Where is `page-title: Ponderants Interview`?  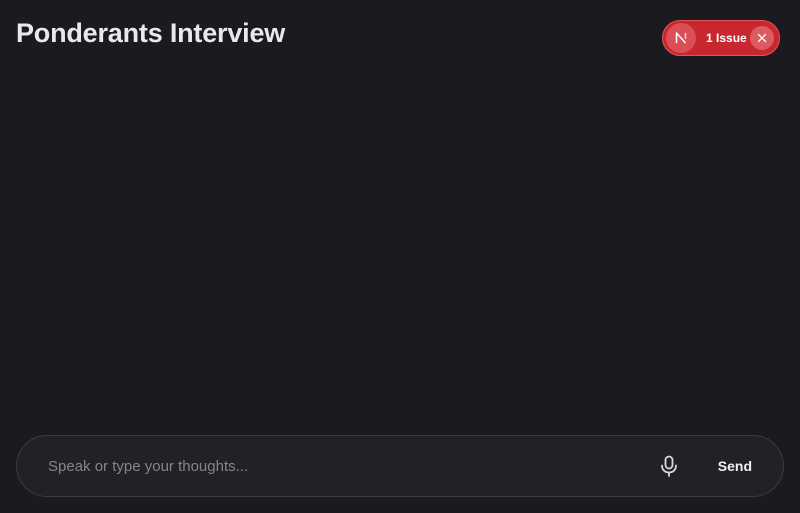
page-title: Ponderants Interview is located at coordinates (151, 33).